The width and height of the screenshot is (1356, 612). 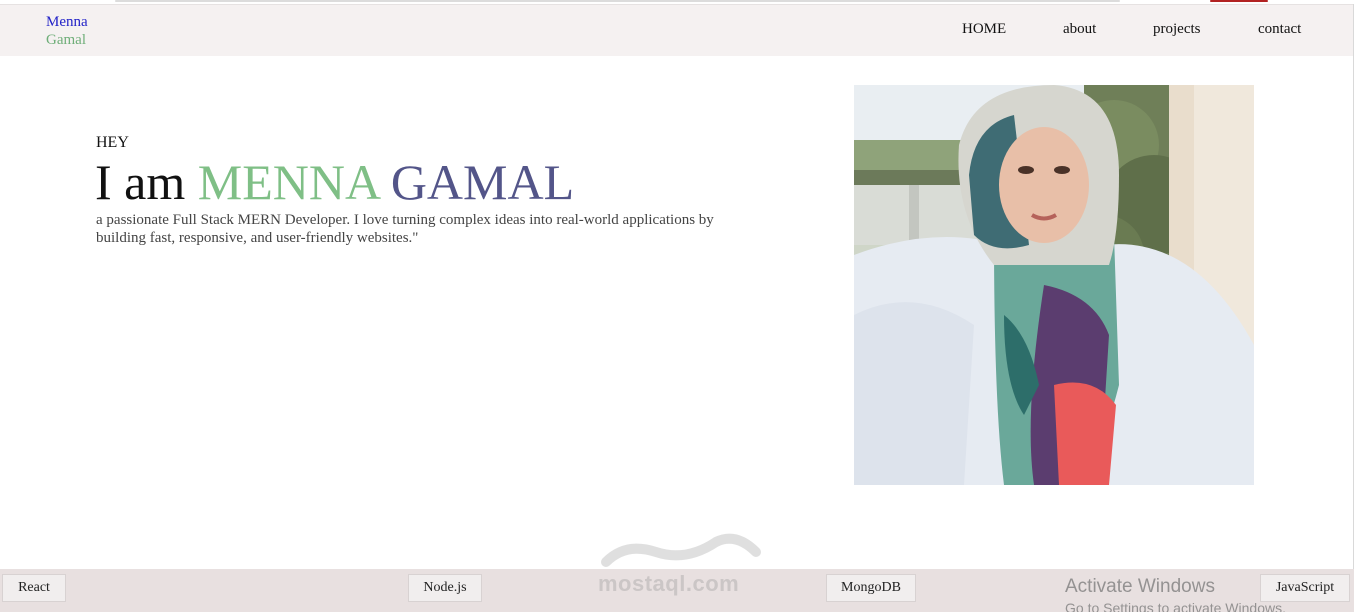 I want to click on nav-about: about, so click(x=1079, y=29).